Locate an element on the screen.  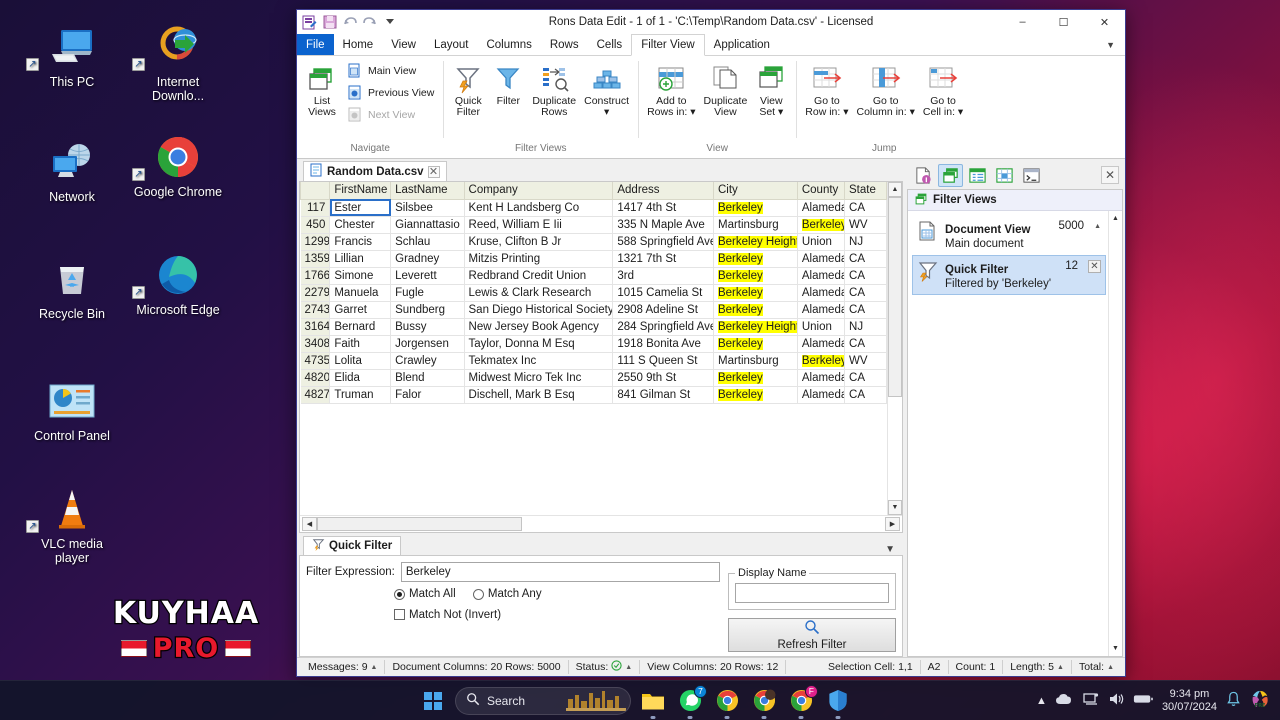
cell-firstname: Manuela is located at coordinates (360, 293).